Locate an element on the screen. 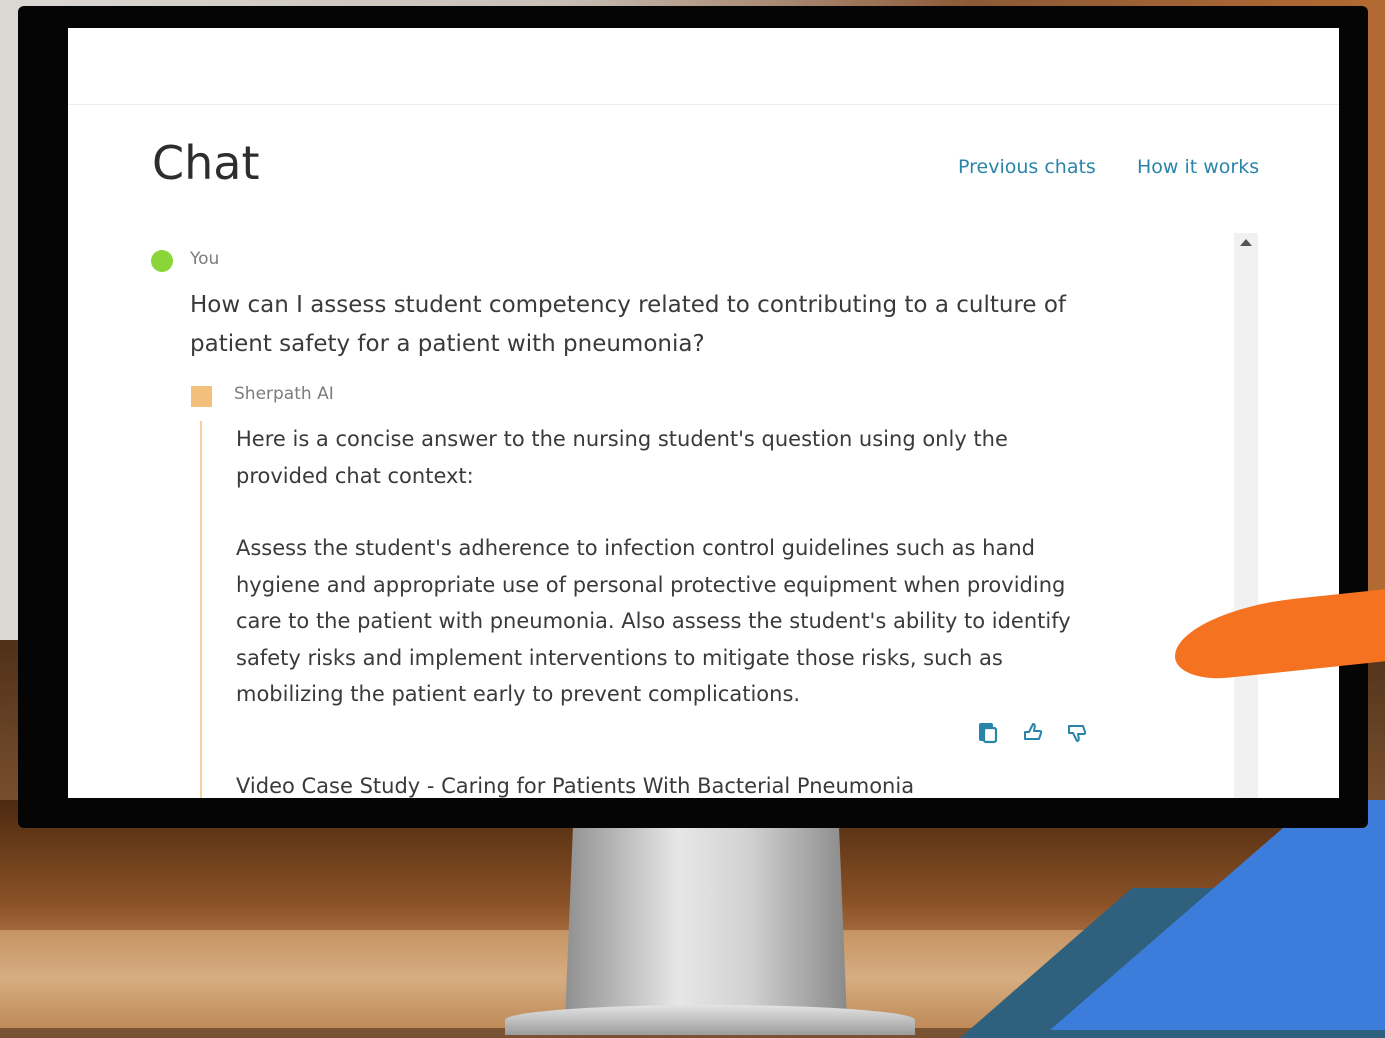 The height and width of the screenshot is (1038, 1385). user-name: You is located at coordinates (205, 259).